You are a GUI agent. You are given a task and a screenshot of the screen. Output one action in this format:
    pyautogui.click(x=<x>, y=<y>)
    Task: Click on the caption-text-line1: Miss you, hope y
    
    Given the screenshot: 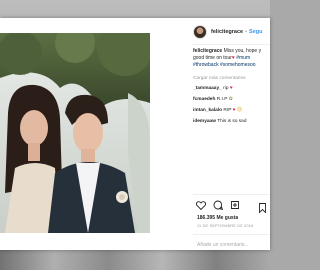 What is the action you would take?
    pyautogui.click(x=242, y=51)
    